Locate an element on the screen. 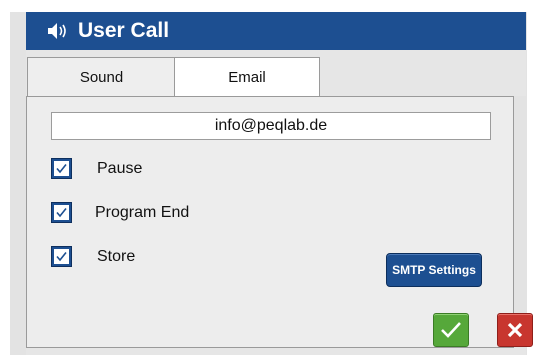  tab-email: Email is located at coordinates (247, 77).